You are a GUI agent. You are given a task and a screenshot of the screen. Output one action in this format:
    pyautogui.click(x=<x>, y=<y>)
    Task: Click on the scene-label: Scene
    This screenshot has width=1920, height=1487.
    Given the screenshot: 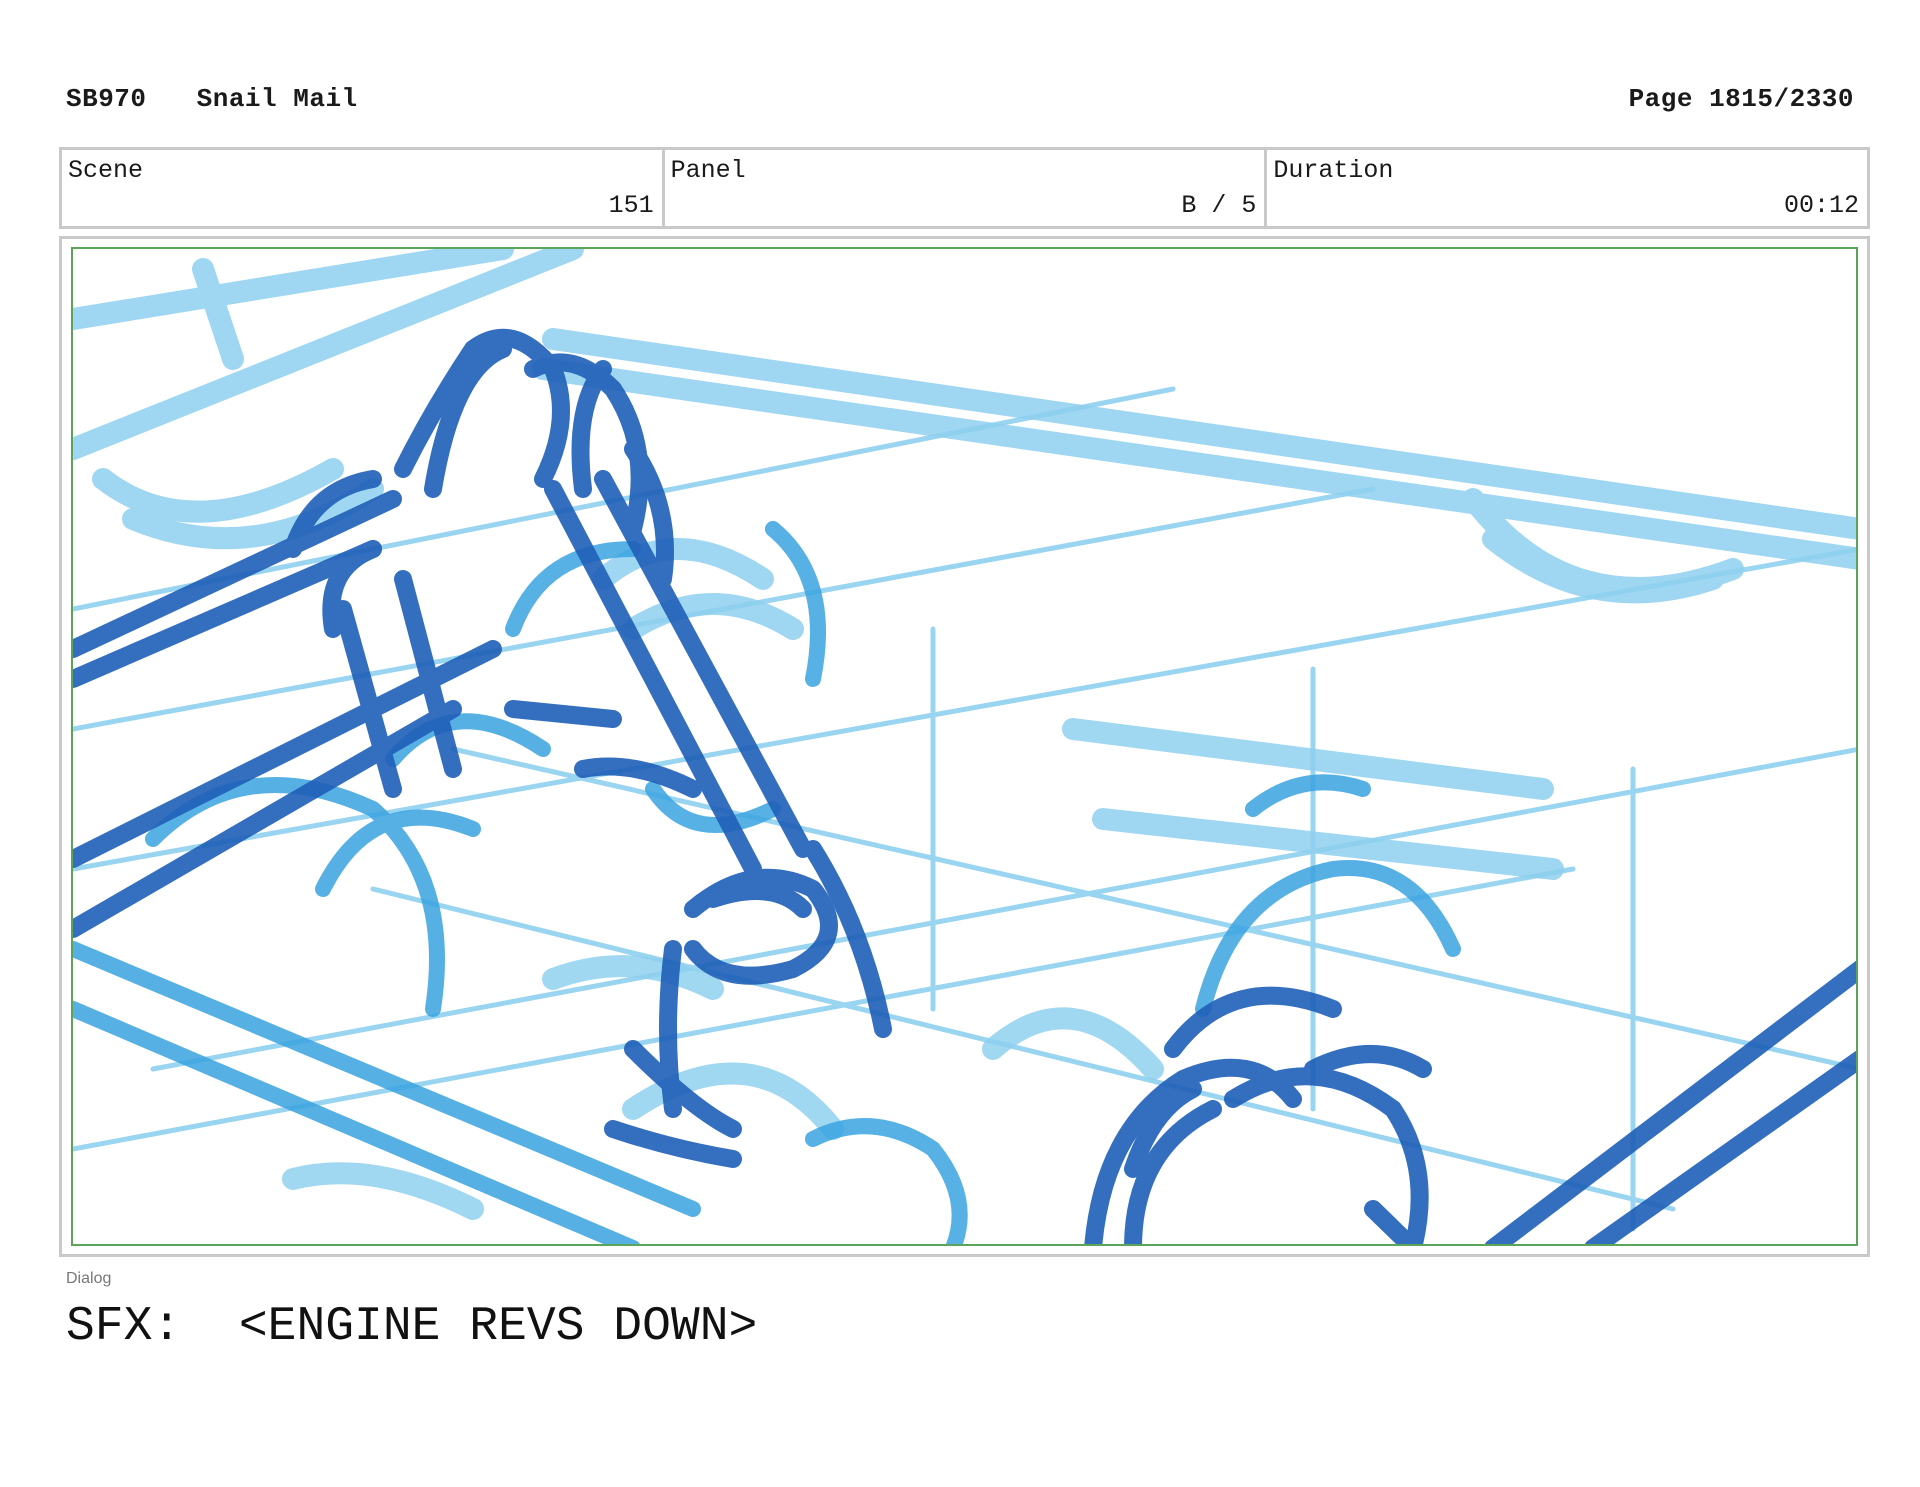 What is the action you would take?
    pyautogui.click(x=106, y=170)
    